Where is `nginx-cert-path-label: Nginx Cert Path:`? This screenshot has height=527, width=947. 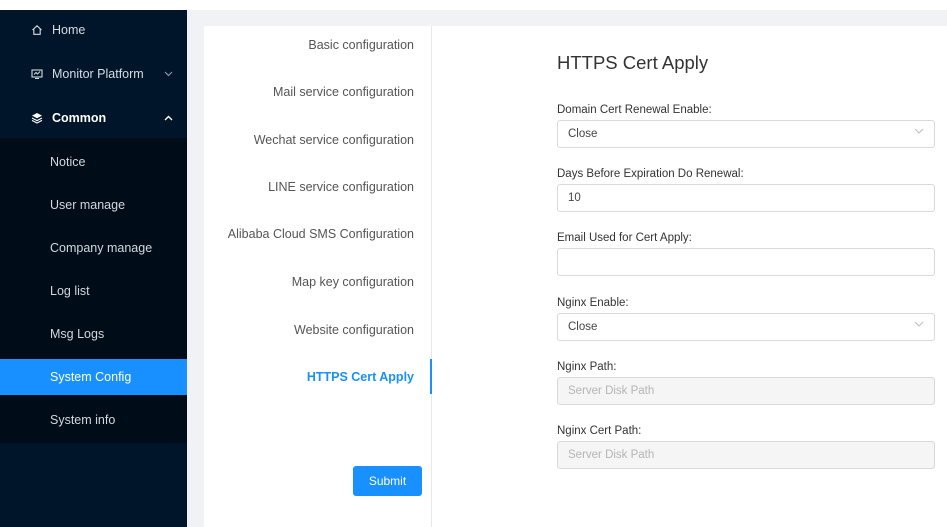 nginx-cert-path-label: Nginx Cert Path: is located at coordinates (599, 431).